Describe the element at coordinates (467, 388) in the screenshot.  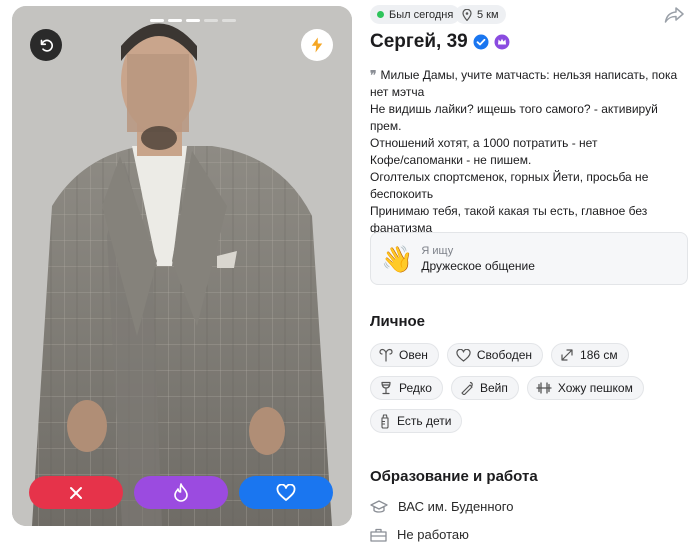
I see `vape-icon` at that location.